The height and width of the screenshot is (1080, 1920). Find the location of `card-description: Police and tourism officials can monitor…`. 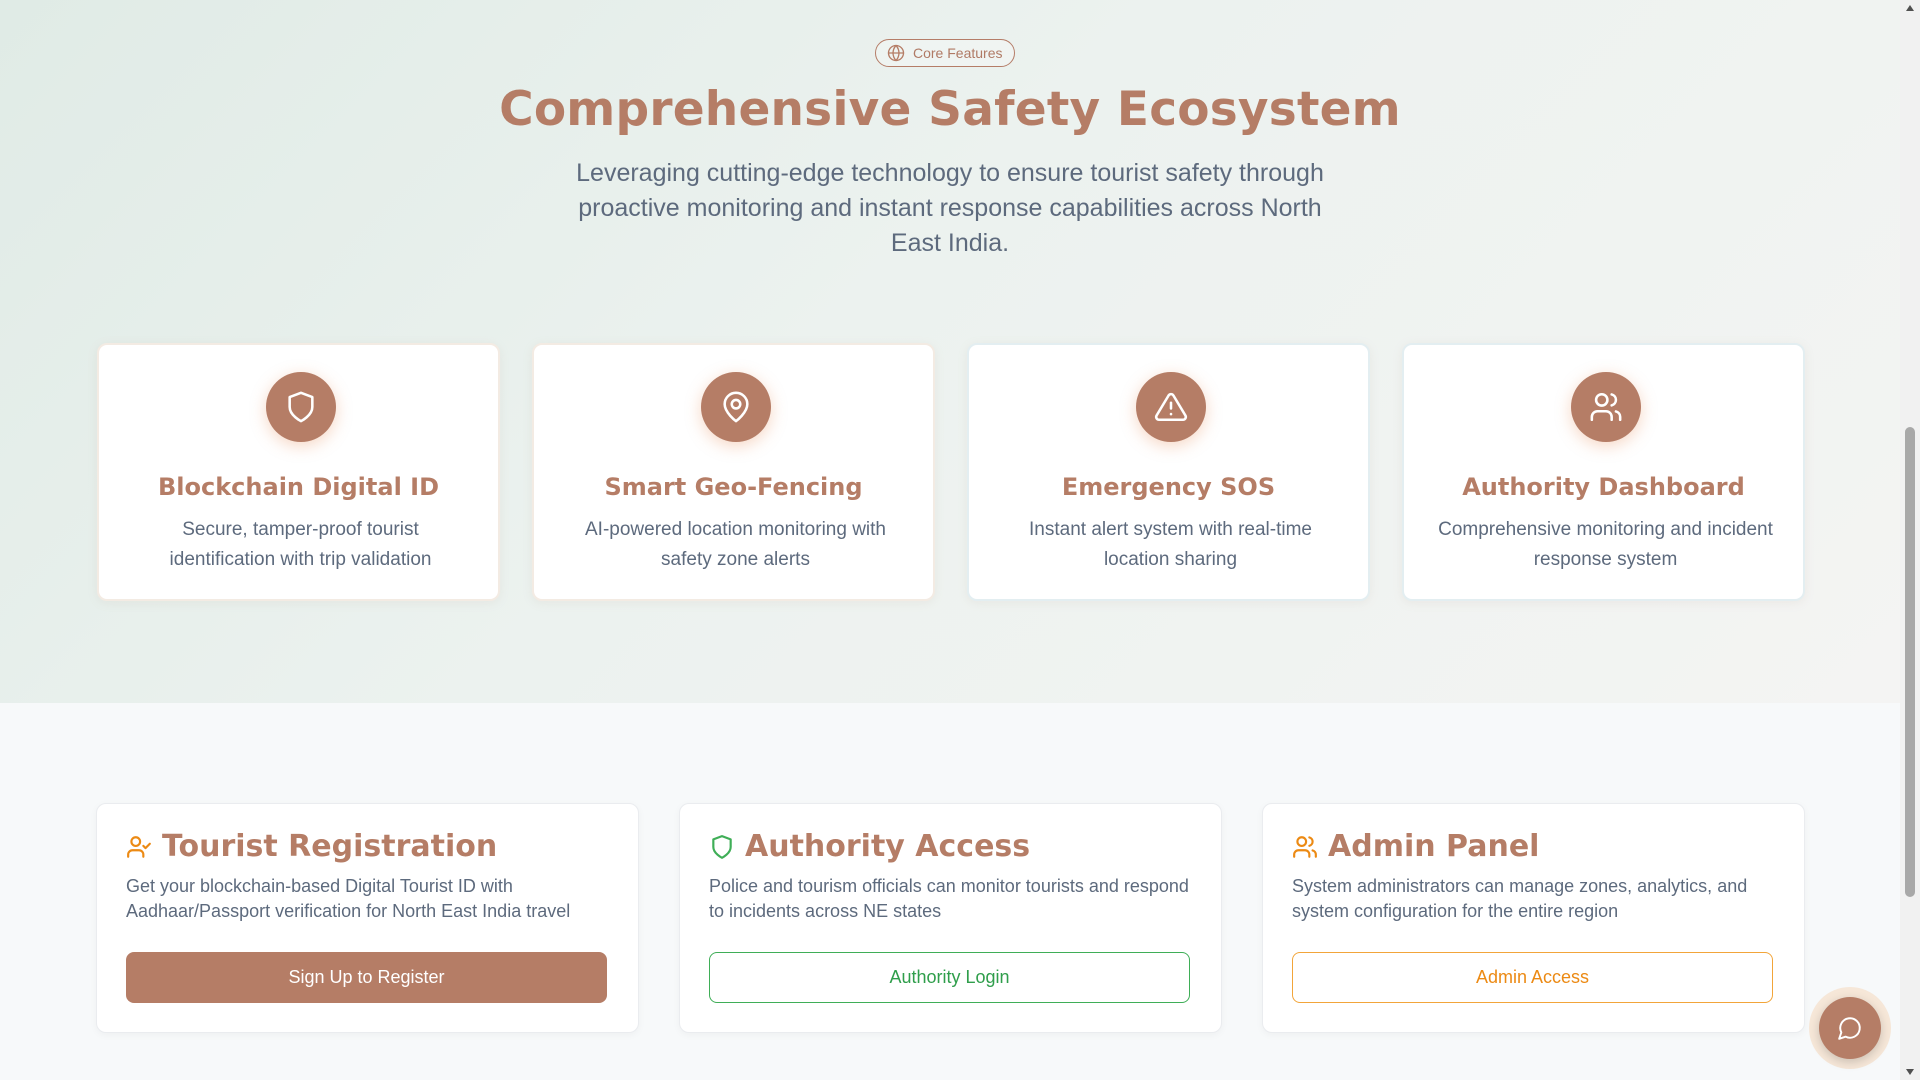

card-description: Police and tourism officials can monitor… is located at coordinates (949, 898).